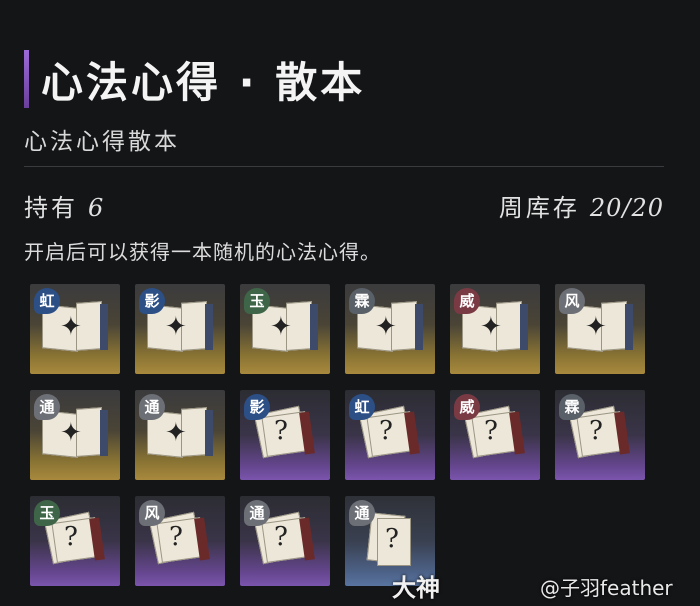 The width and height of the screenshot is (700, 606). I want to click on owned-count: 持有 6, so click(63, 205).